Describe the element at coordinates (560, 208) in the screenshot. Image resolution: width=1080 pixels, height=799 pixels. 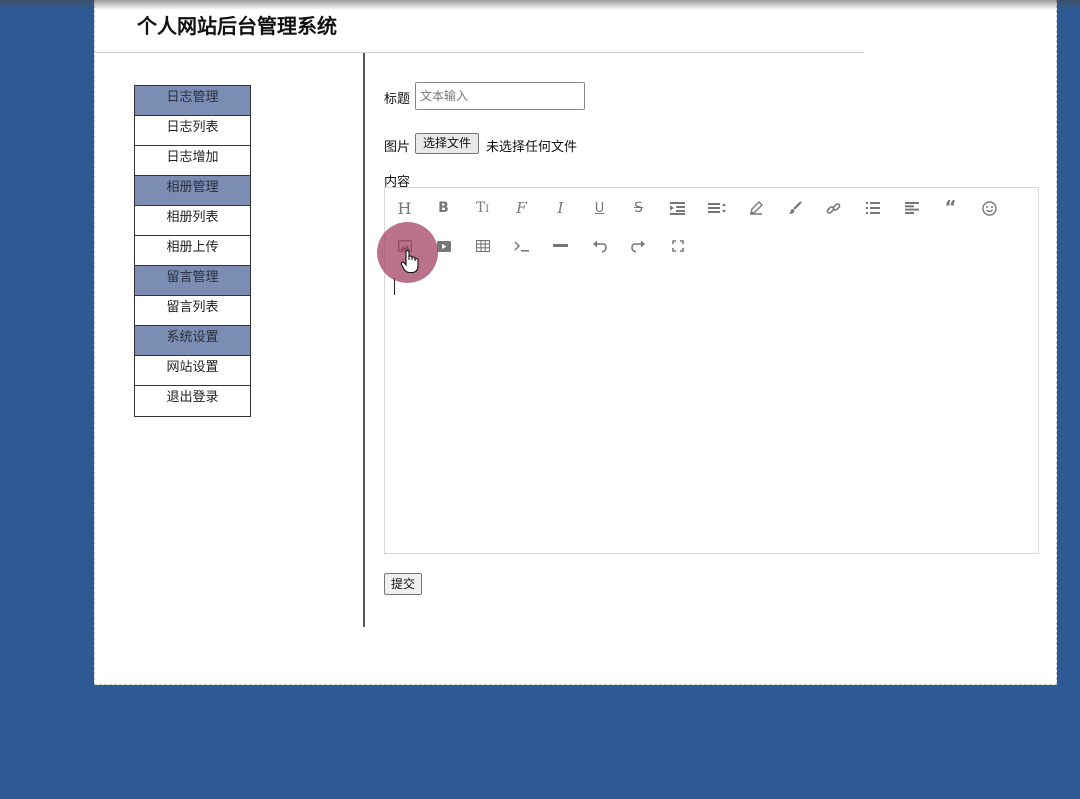
I see `italic-icon: I` at that location.